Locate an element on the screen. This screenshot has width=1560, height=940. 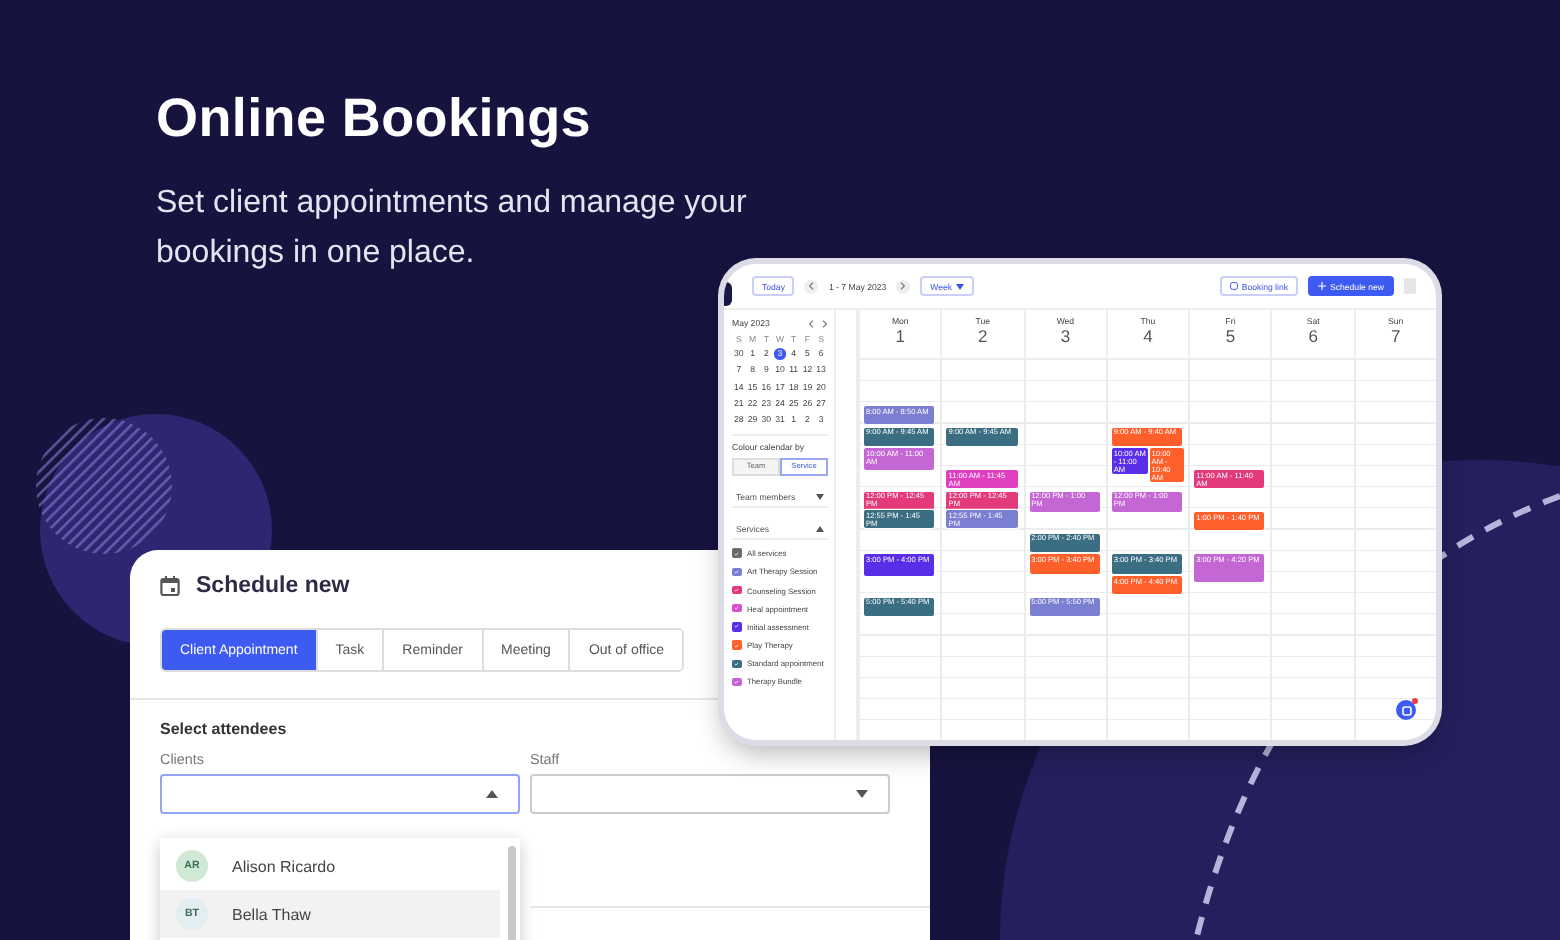
clients-dropdown is located at coordinates (340, 794).